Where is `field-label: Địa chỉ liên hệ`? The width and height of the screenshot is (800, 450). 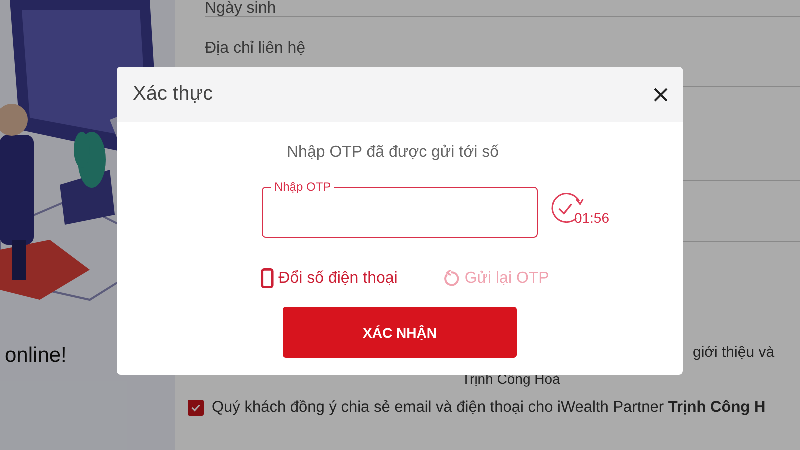
field-label: Địa chỉ liên hệ is located at coordinates (255, 49).